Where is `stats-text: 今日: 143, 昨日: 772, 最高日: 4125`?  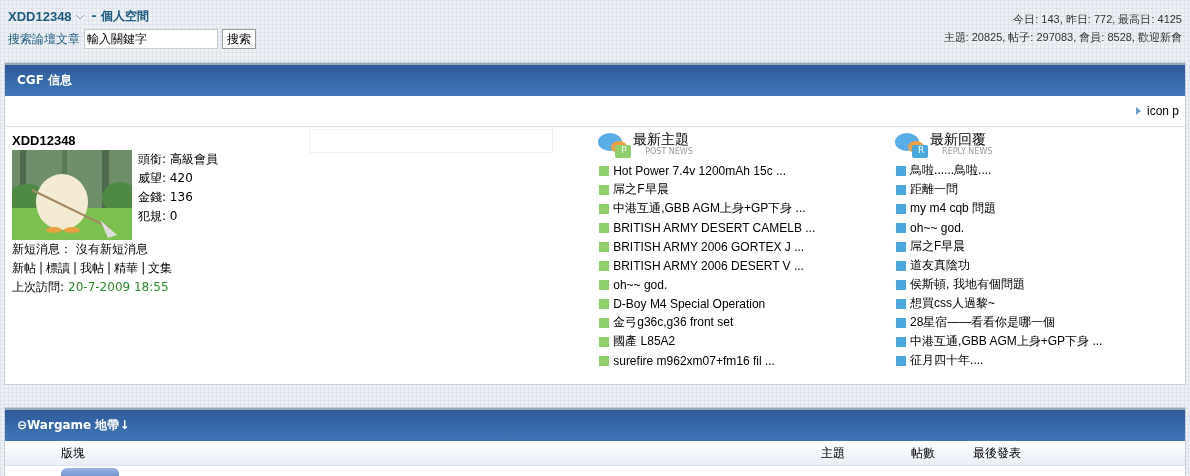 stats-text: 今日: 143, 昨日: 772, 最高日: 4125 is located at coordinates (1097, 19).